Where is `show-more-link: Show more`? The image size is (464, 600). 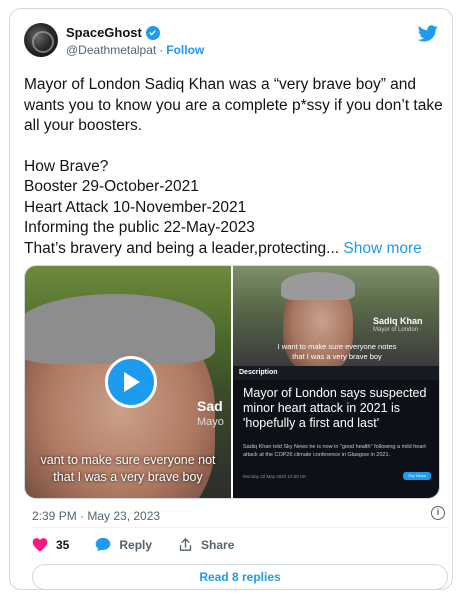
show-more-link: Show more is located at coordinates (382, 248).